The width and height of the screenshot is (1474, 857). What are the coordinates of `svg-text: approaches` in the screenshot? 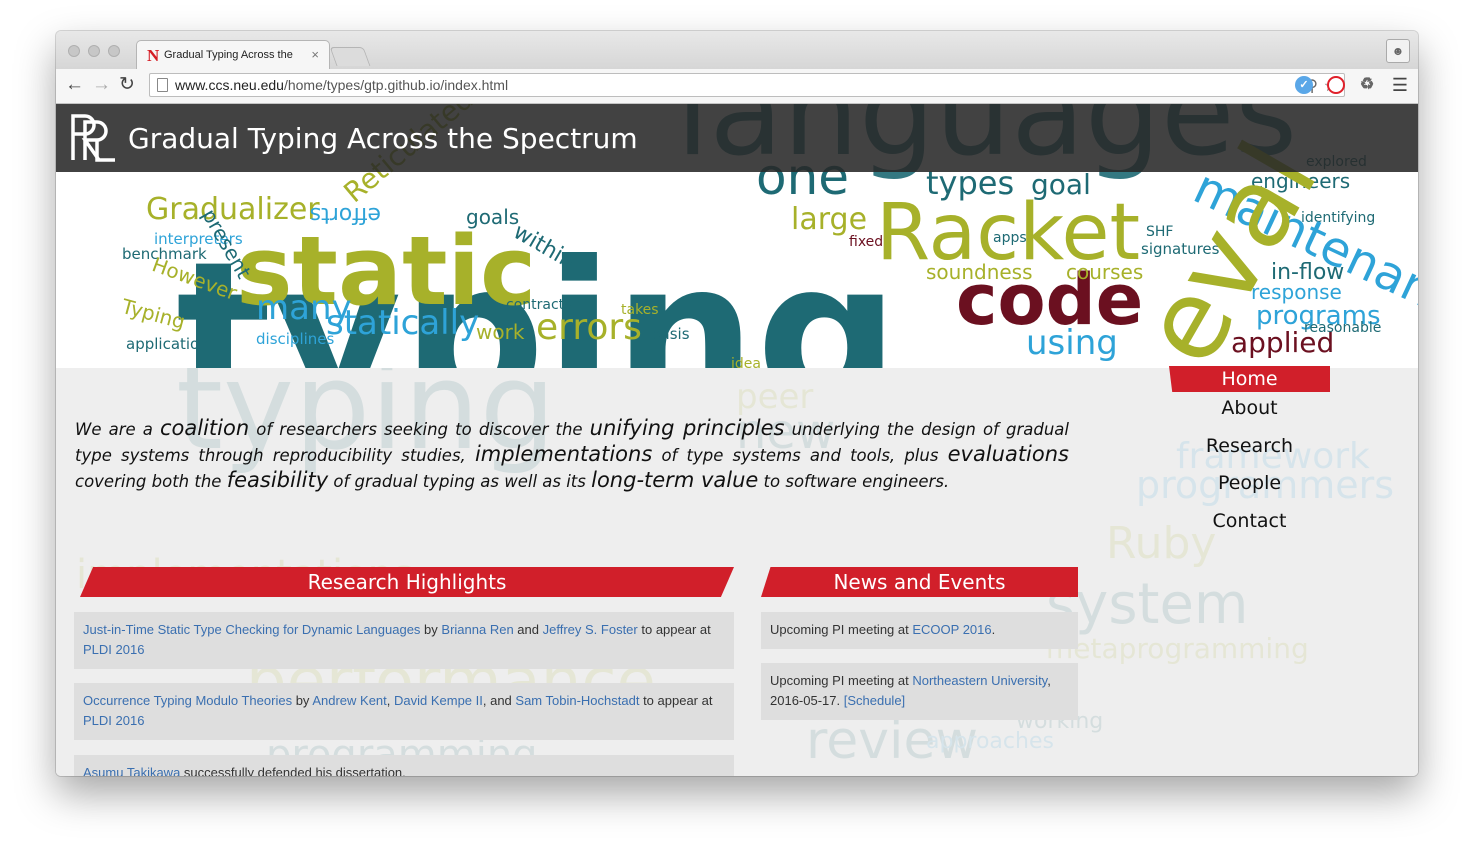 It's located at (990, 741).